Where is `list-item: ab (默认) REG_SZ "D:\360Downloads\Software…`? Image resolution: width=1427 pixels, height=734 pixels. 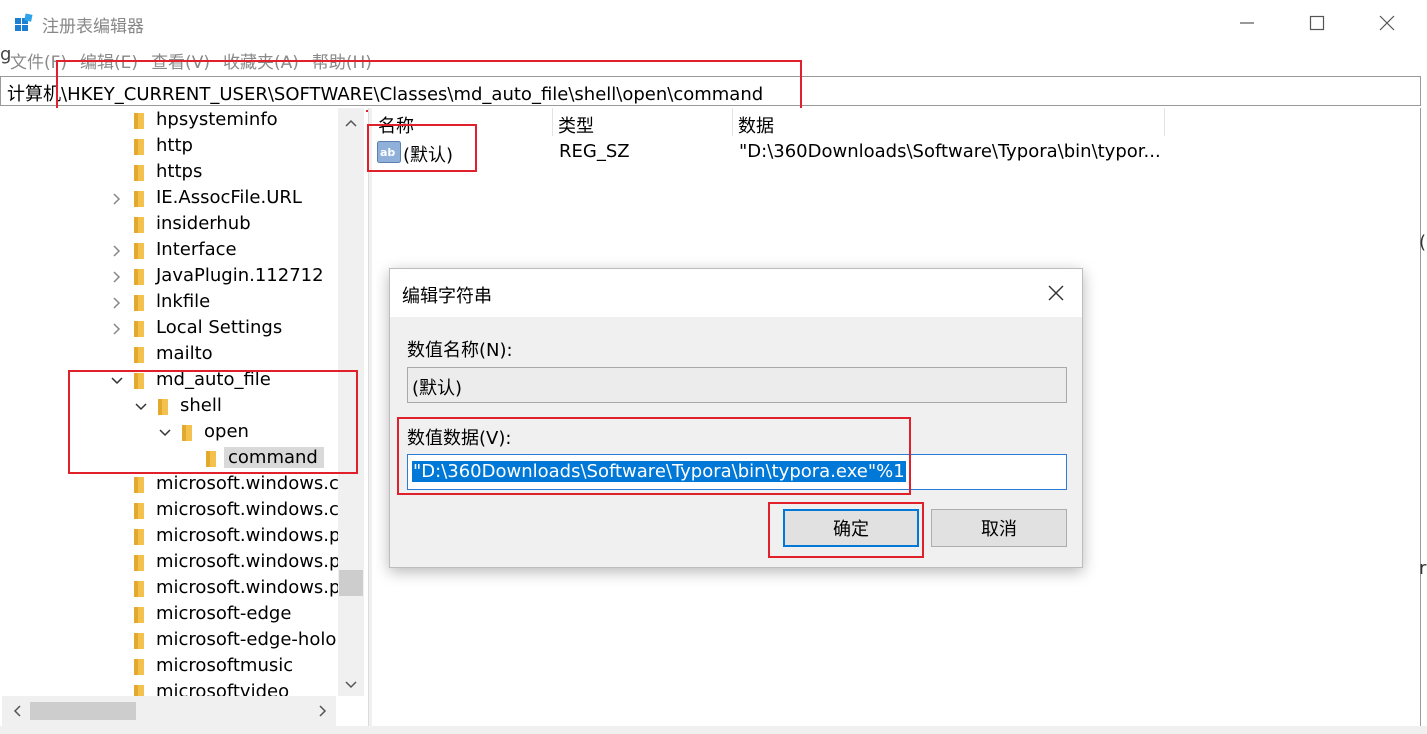
list-item: ab (默认) REG_SZ "D:\360Downloads\Software… is located at coordinates (772, 152).